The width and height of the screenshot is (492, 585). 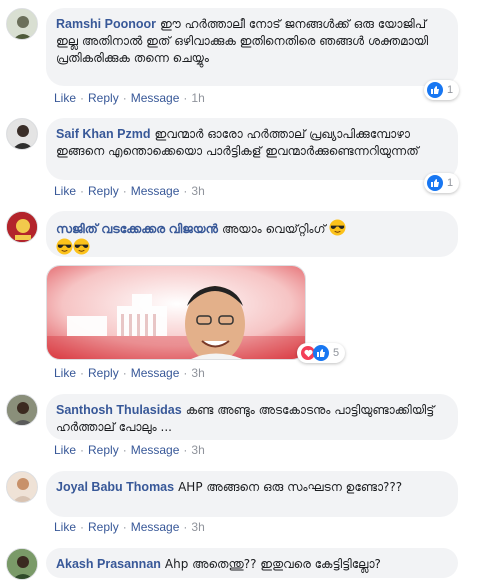 I want to click on comment-text: Ahp അതെന്തു?? ഇതുവരെ കേട്ടിട്ടില്ലോ?, so click(x=272, y=564).